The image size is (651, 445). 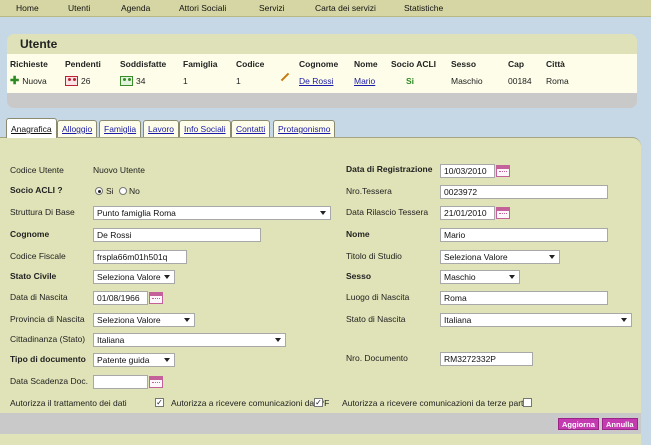 What do you see at coordinates (42, 212) in the screenshot?
I see `struttura-label: Struttura Di Base` at bounding box center [42, 212].